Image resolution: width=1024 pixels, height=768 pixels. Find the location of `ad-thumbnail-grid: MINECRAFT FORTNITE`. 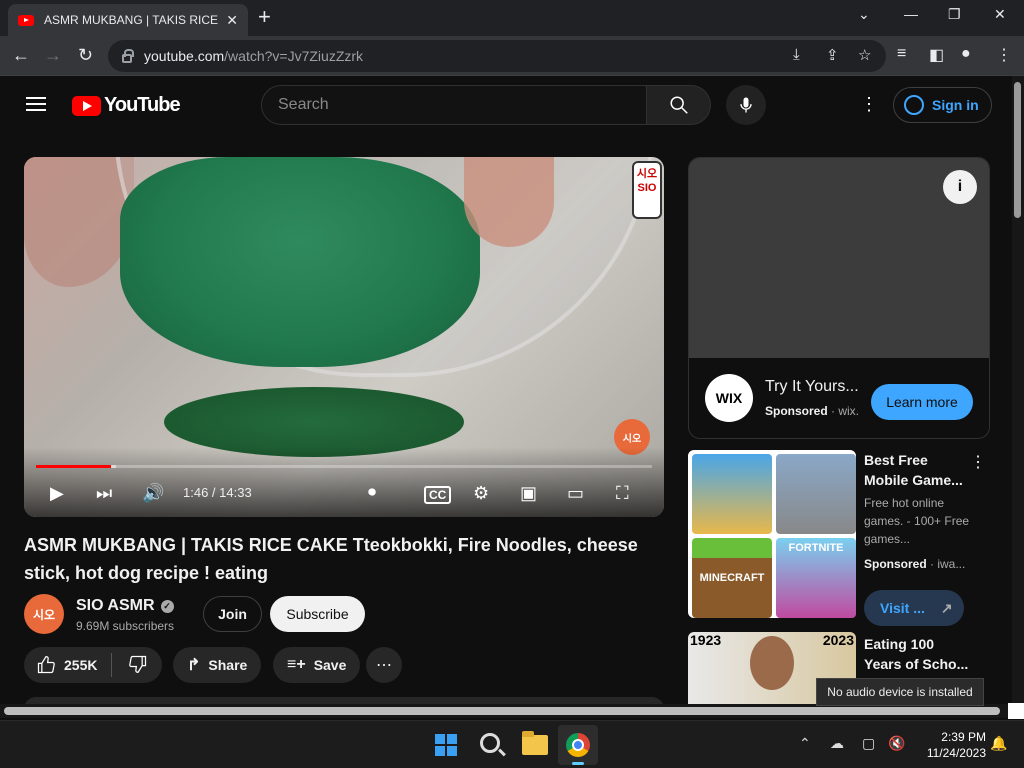

ad-thumbnail-grid: MINECRAFT FORTNITE is located at coordinates (772, 534).